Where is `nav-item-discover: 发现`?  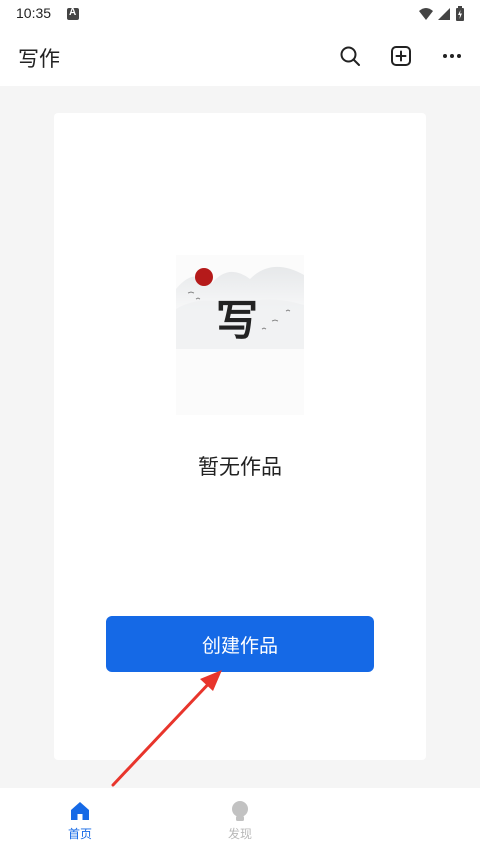
nav-item-discover: 发现 is located at coordinates (240, 821).